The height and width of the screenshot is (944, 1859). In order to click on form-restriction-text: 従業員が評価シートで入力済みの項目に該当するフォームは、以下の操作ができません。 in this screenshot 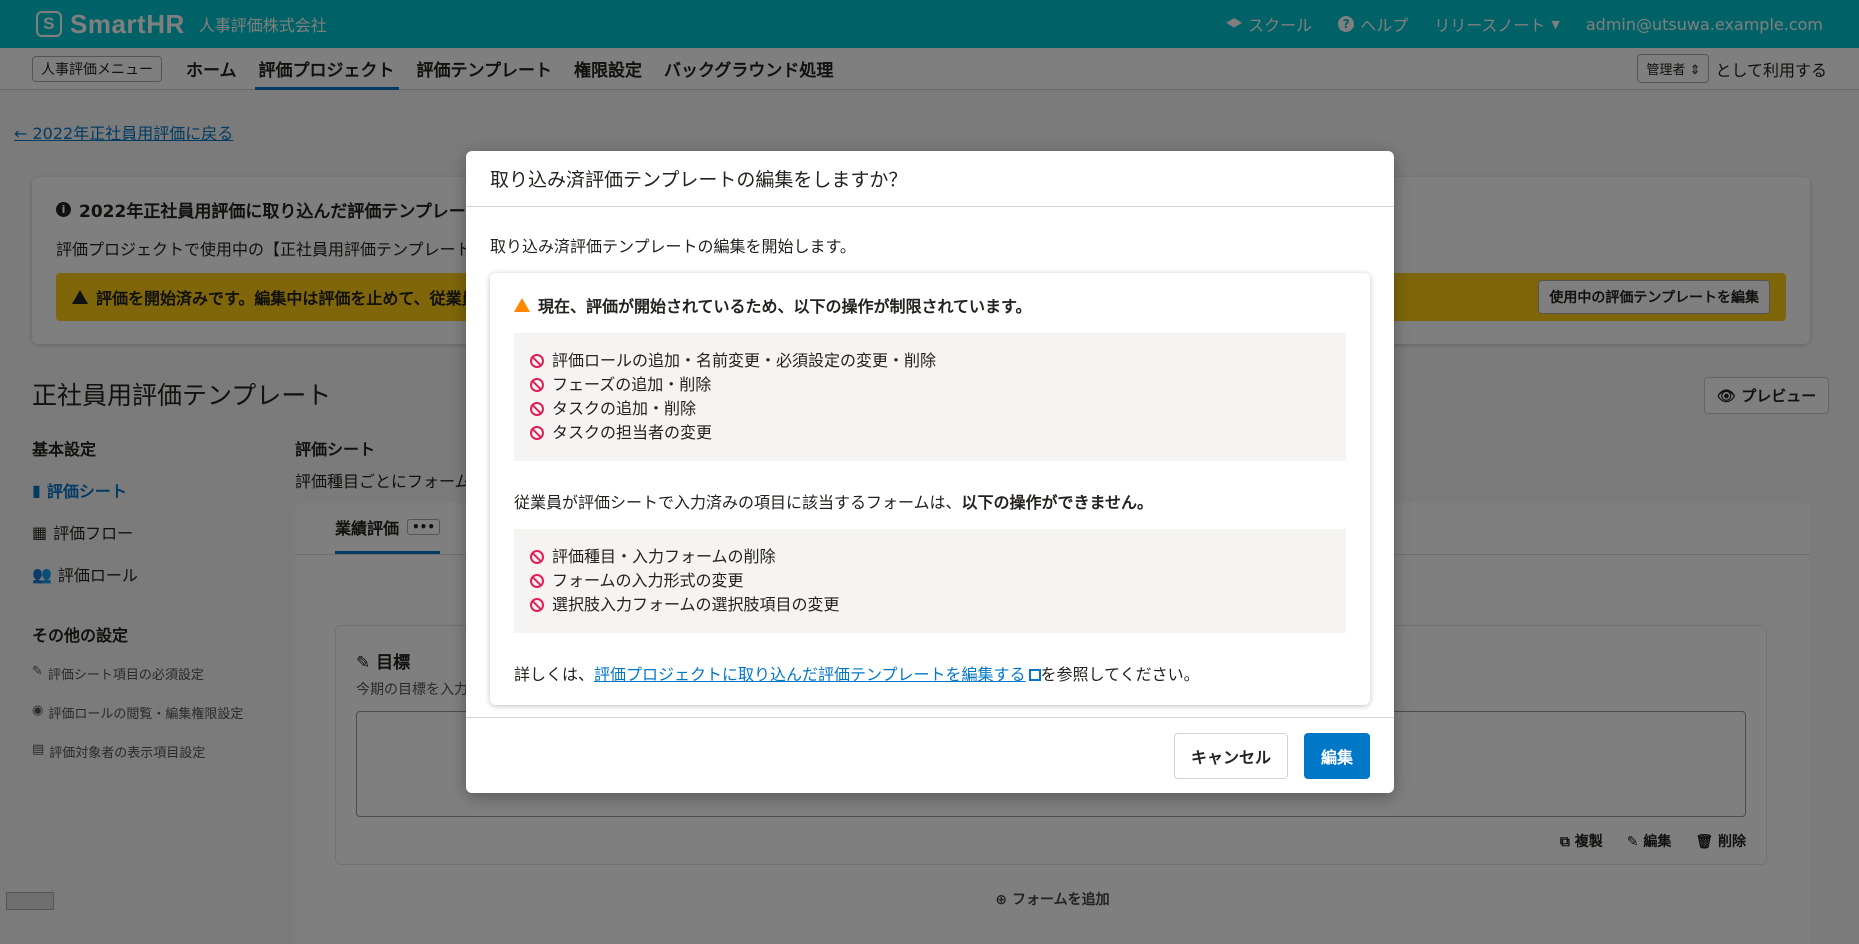, I will do `click(930, 501)`.